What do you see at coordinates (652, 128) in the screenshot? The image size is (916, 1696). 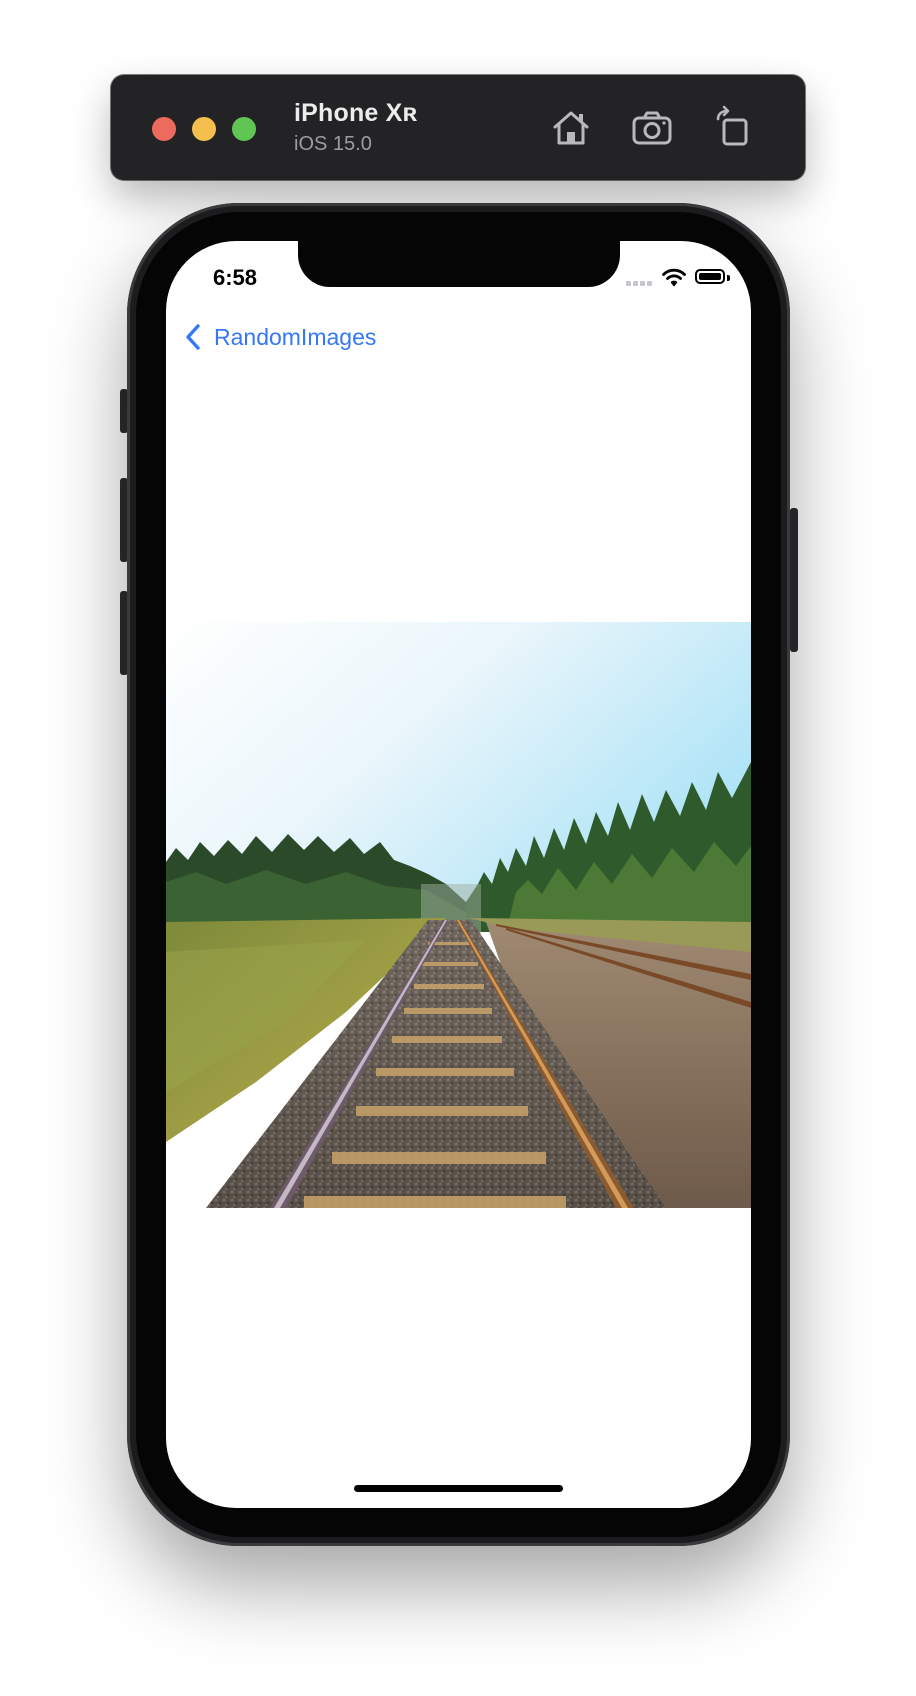 I see `screenshot-icon` at bounding box center [652, 128].